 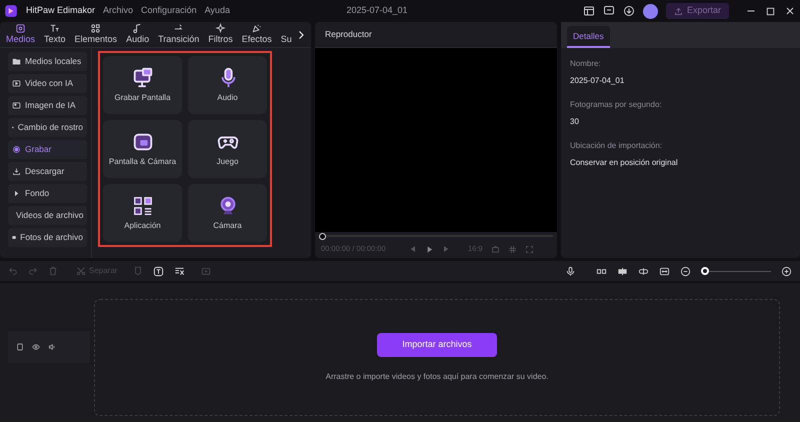 I want to click on folder-icon, so click(x=16, y=61).